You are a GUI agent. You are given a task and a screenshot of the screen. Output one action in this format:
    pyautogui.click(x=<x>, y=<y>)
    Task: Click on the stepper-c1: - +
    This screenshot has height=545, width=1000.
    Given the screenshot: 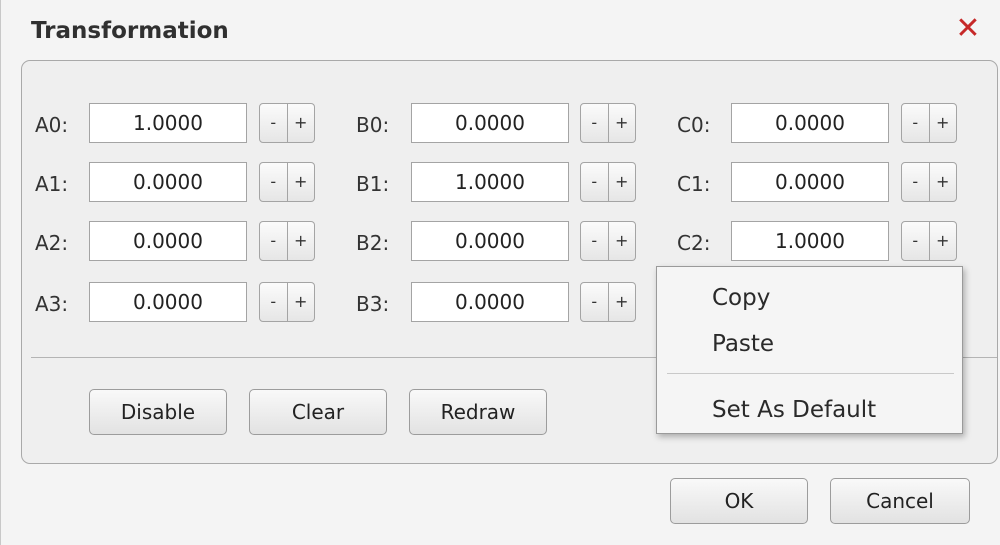 What is the action you would take?
    pyautogui.click(x=929, y=182)
    